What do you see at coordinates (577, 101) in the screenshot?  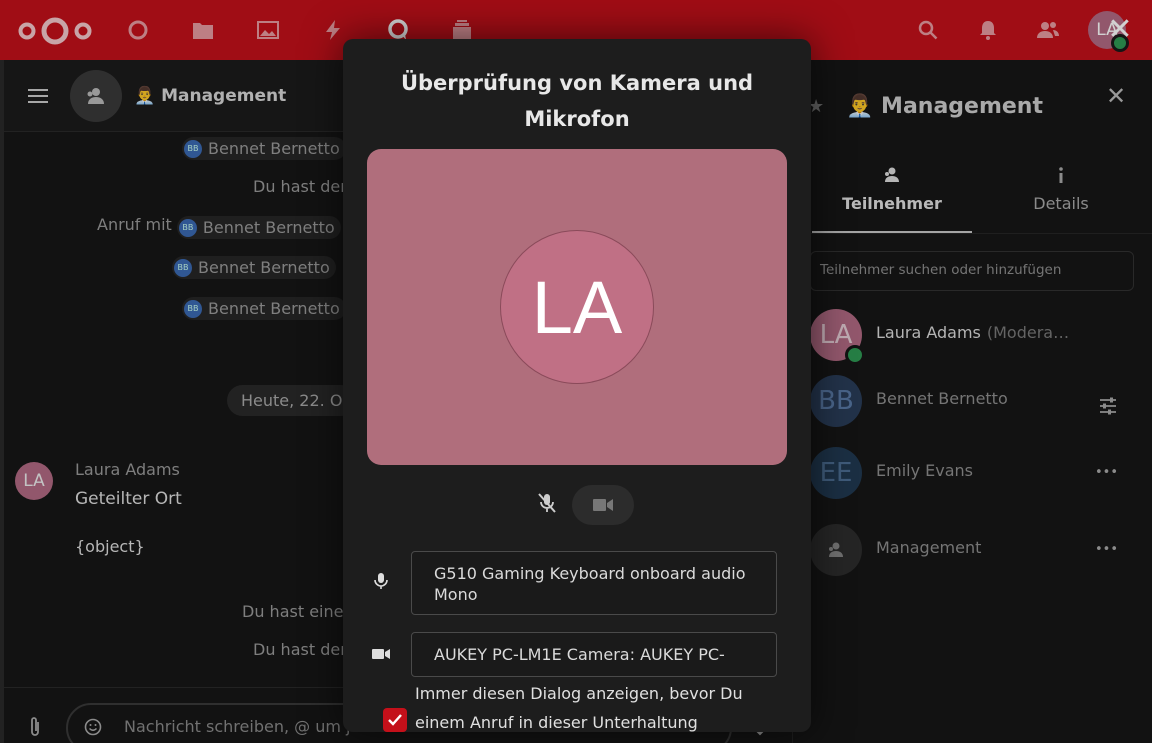 I see `dialog-title: Überprüfung von Kamera und Mikrofon` at bounding box center [577, 101].